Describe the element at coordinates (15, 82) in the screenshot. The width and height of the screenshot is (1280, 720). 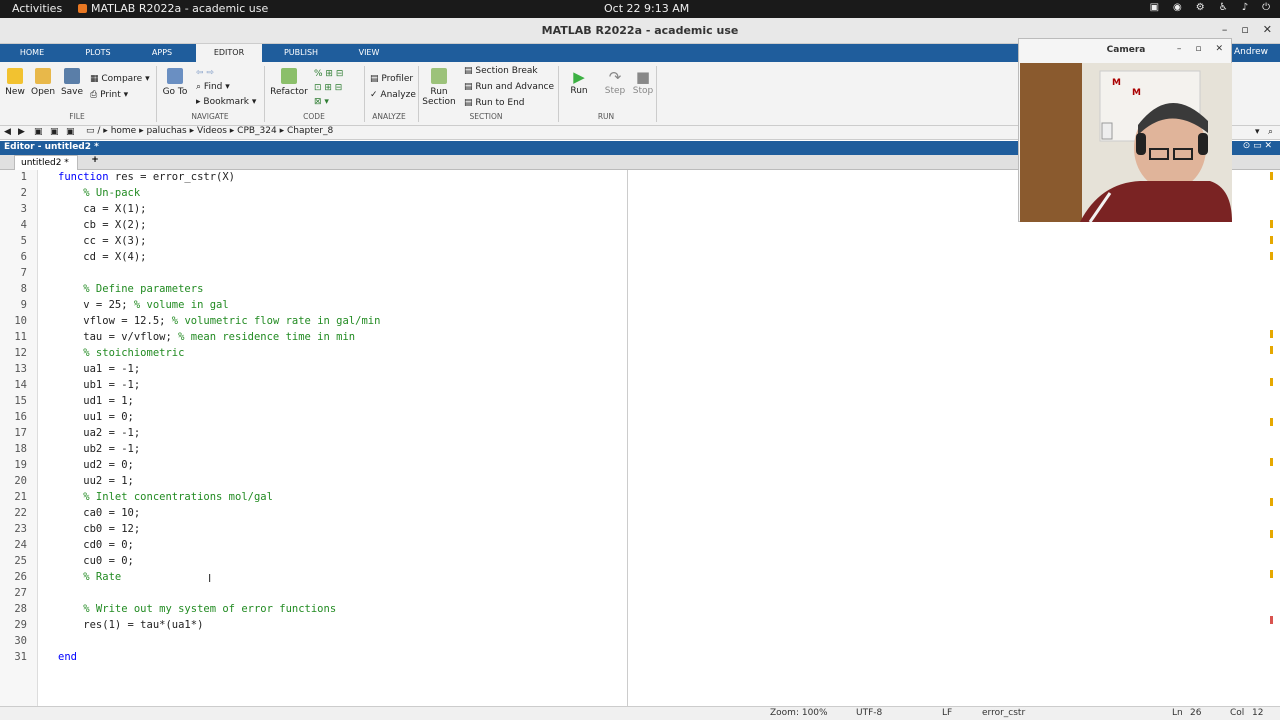
I see `new-button: New` at that location.